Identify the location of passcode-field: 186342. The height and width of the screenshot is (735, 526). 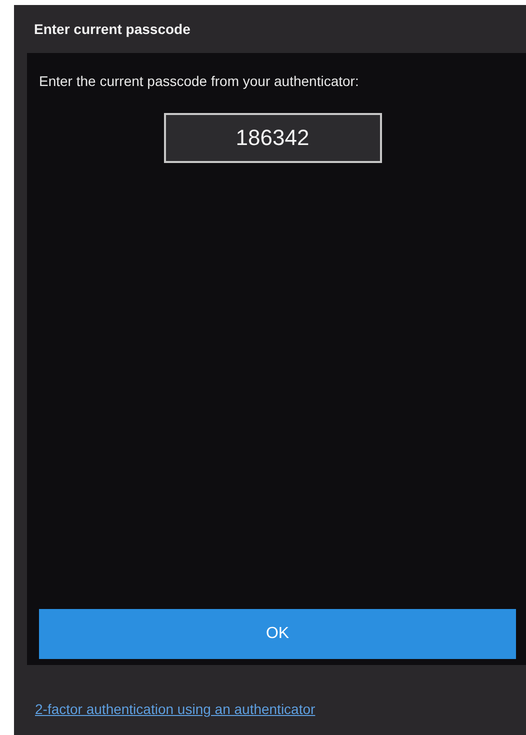
(273, 138).